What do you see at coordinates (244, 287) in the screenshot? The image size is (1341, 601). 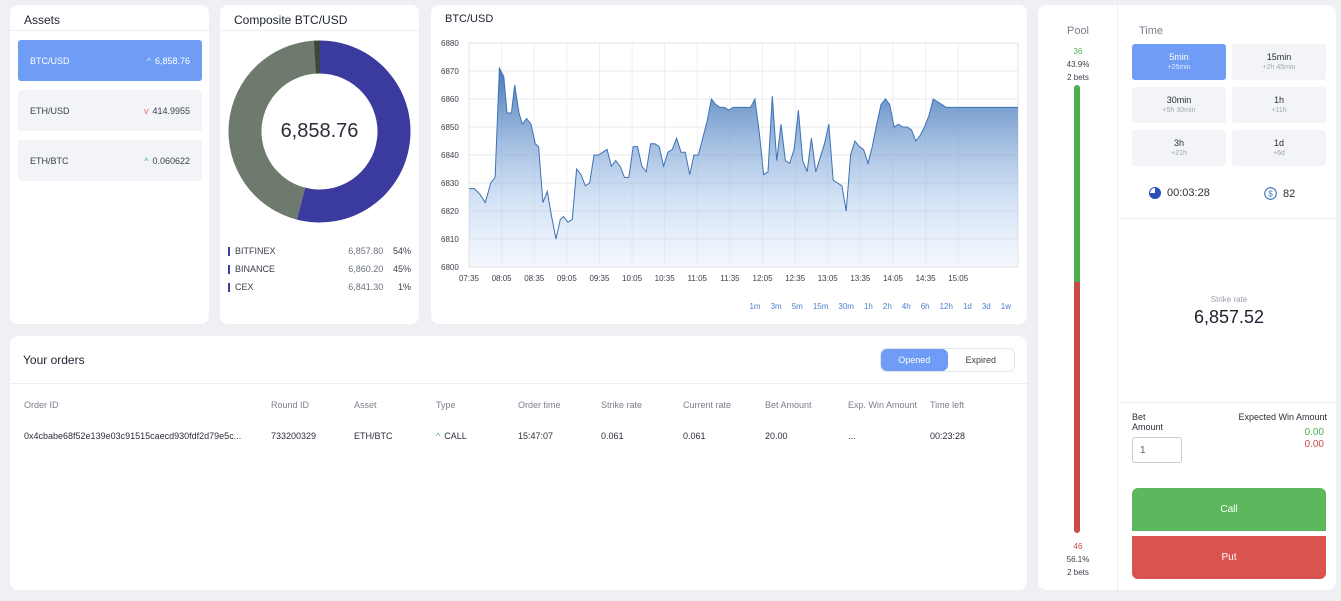 I see `exchange-name: CEX` at bounding box center [244, 287].